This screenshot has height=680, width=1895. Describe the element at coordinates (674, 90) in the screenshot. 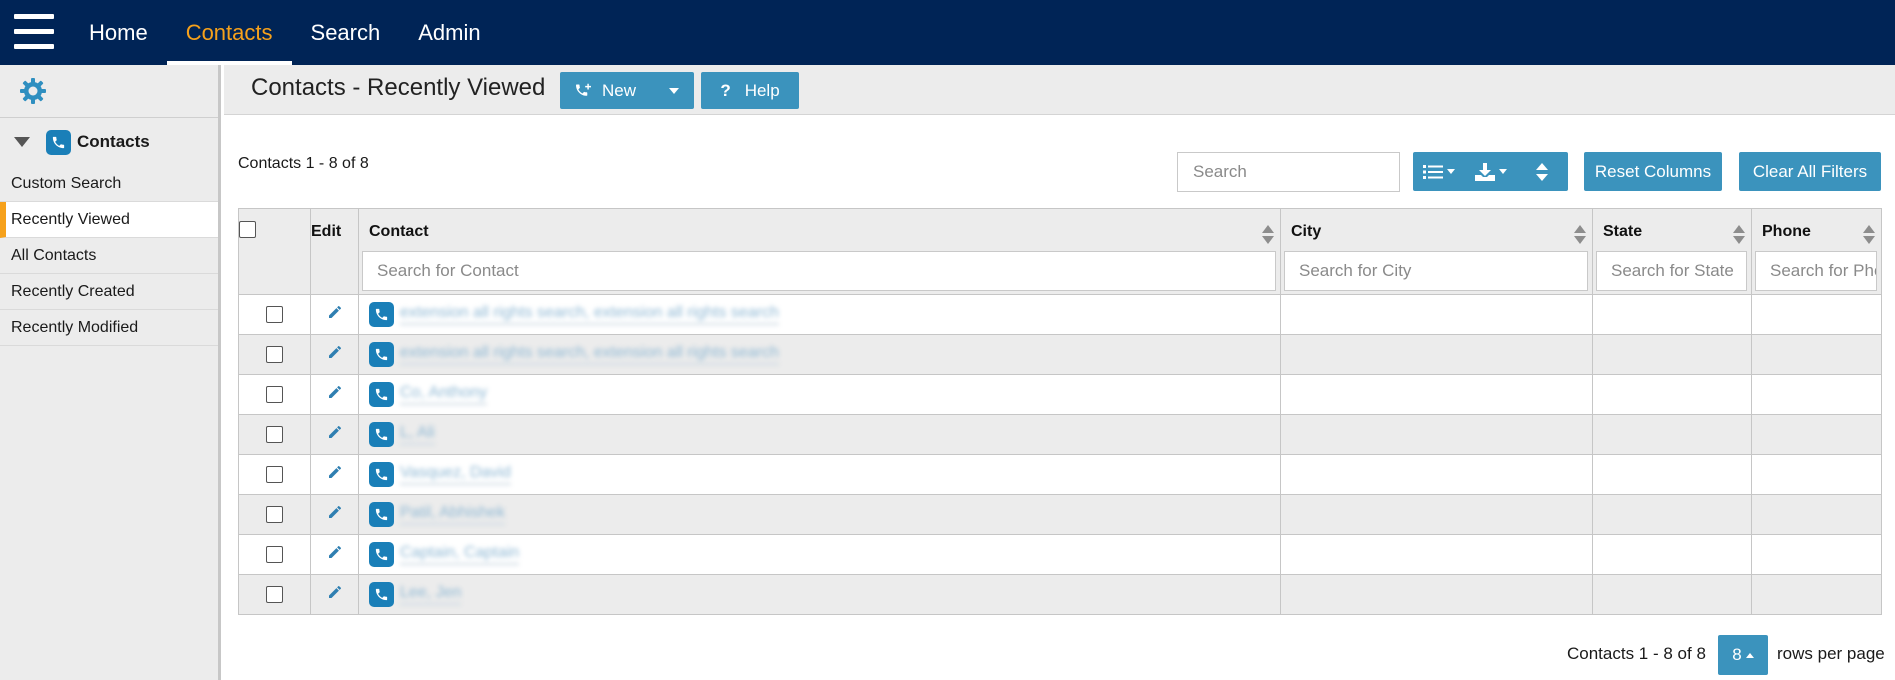

I see `new-dropdown-toggle` at that location.